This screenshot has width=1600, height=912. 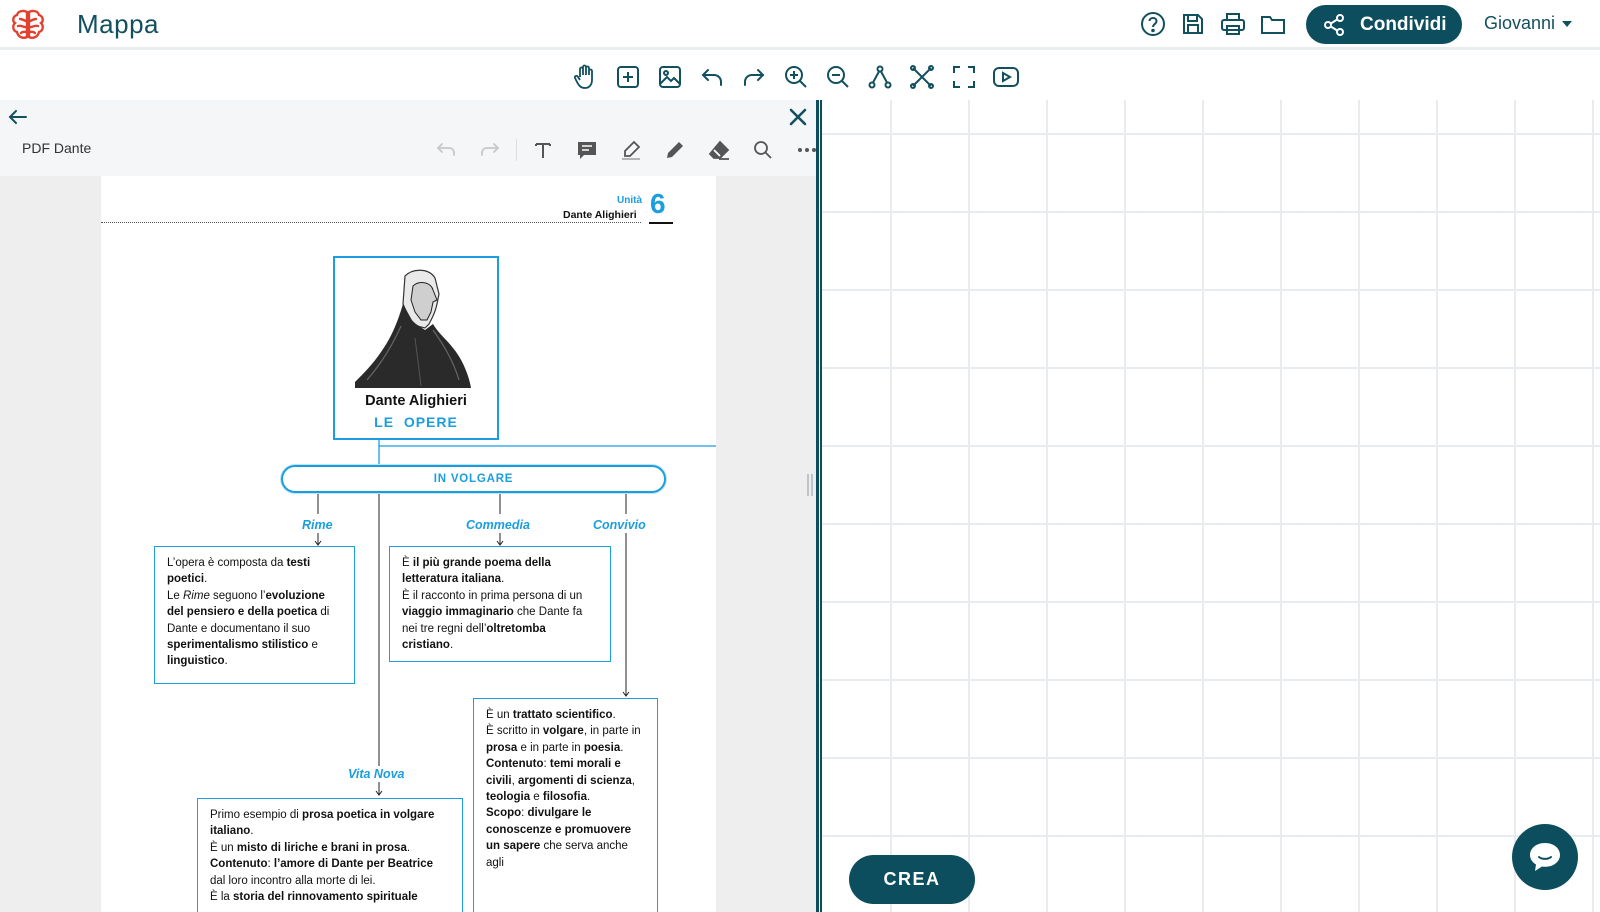 What do you see at coordinates (585, 76) in the screenshot?
I see `hand-icon` at bounding box center [585, 76].